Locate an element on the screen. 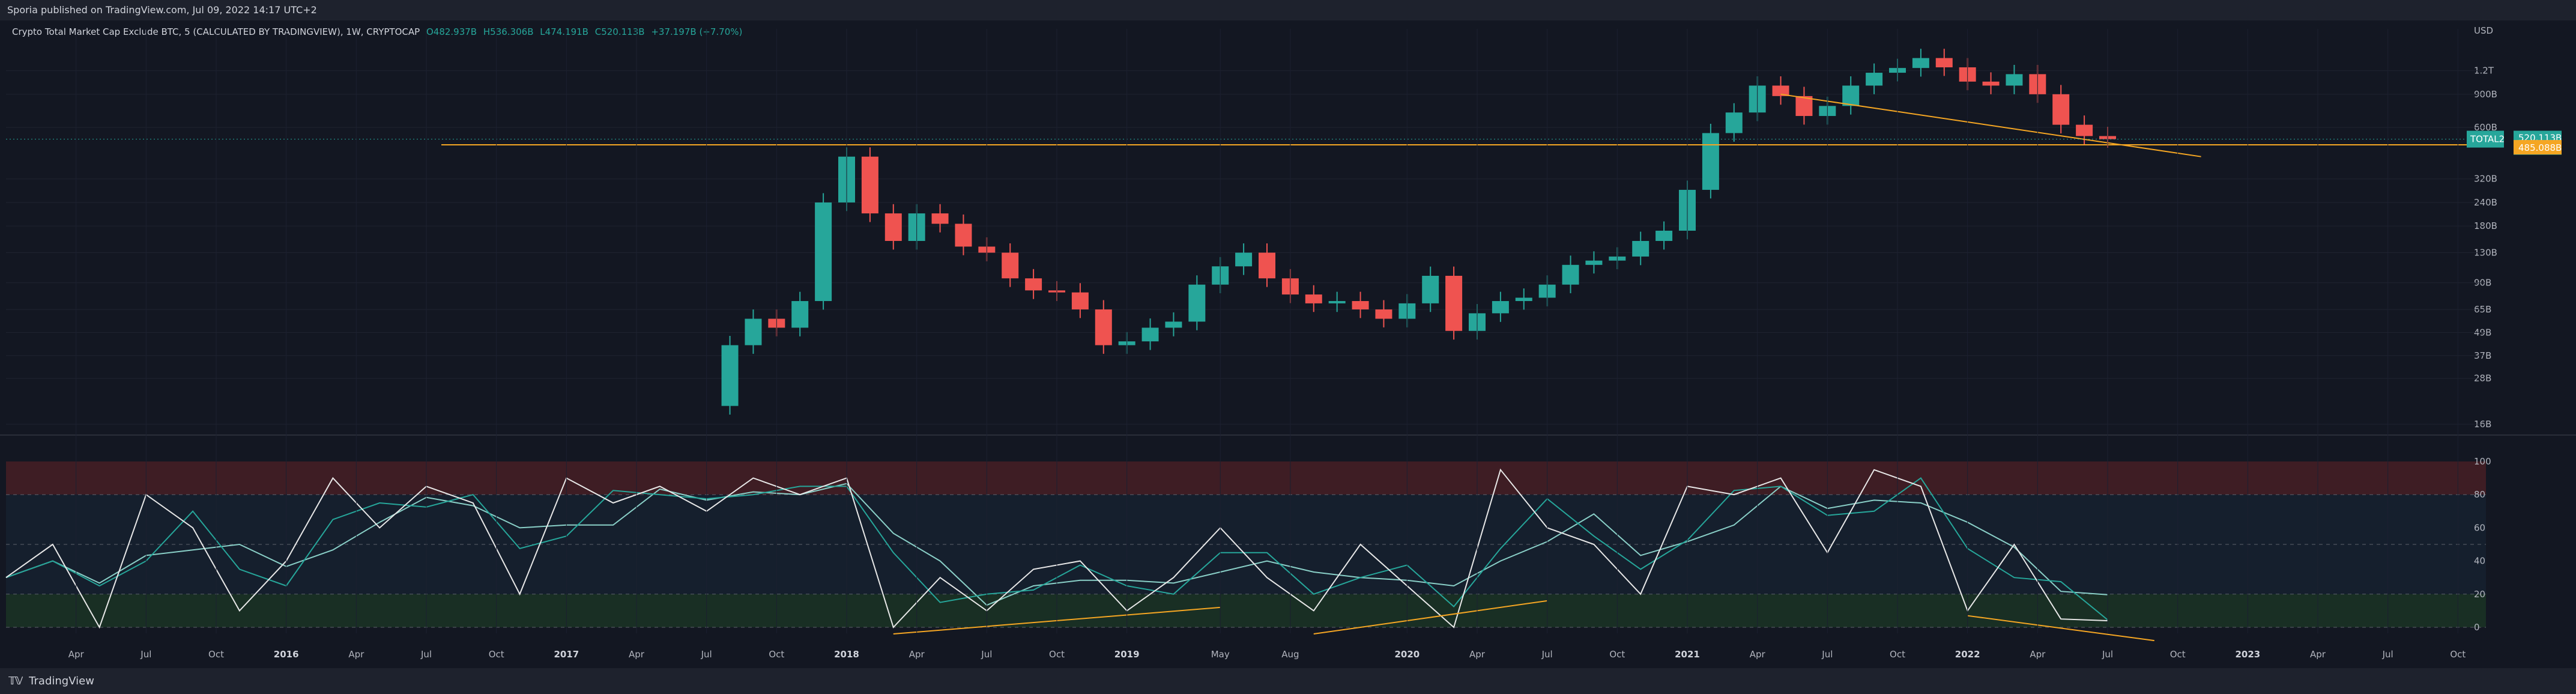  oscillator-tick-label: 40 is located at coordinates (2479, 561).